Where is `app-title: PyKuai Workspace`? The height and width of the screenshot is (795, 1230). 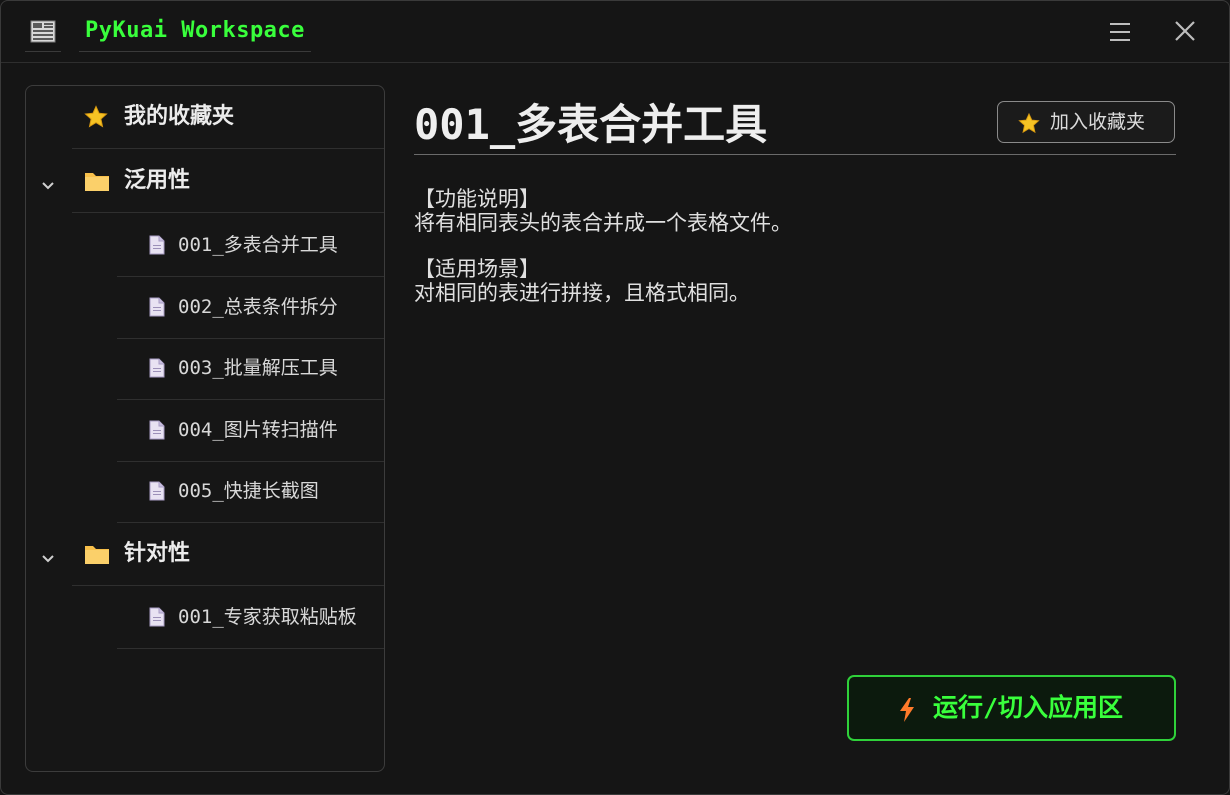
app-title: PyKuai Workspace is located at coordinates (195, 33).